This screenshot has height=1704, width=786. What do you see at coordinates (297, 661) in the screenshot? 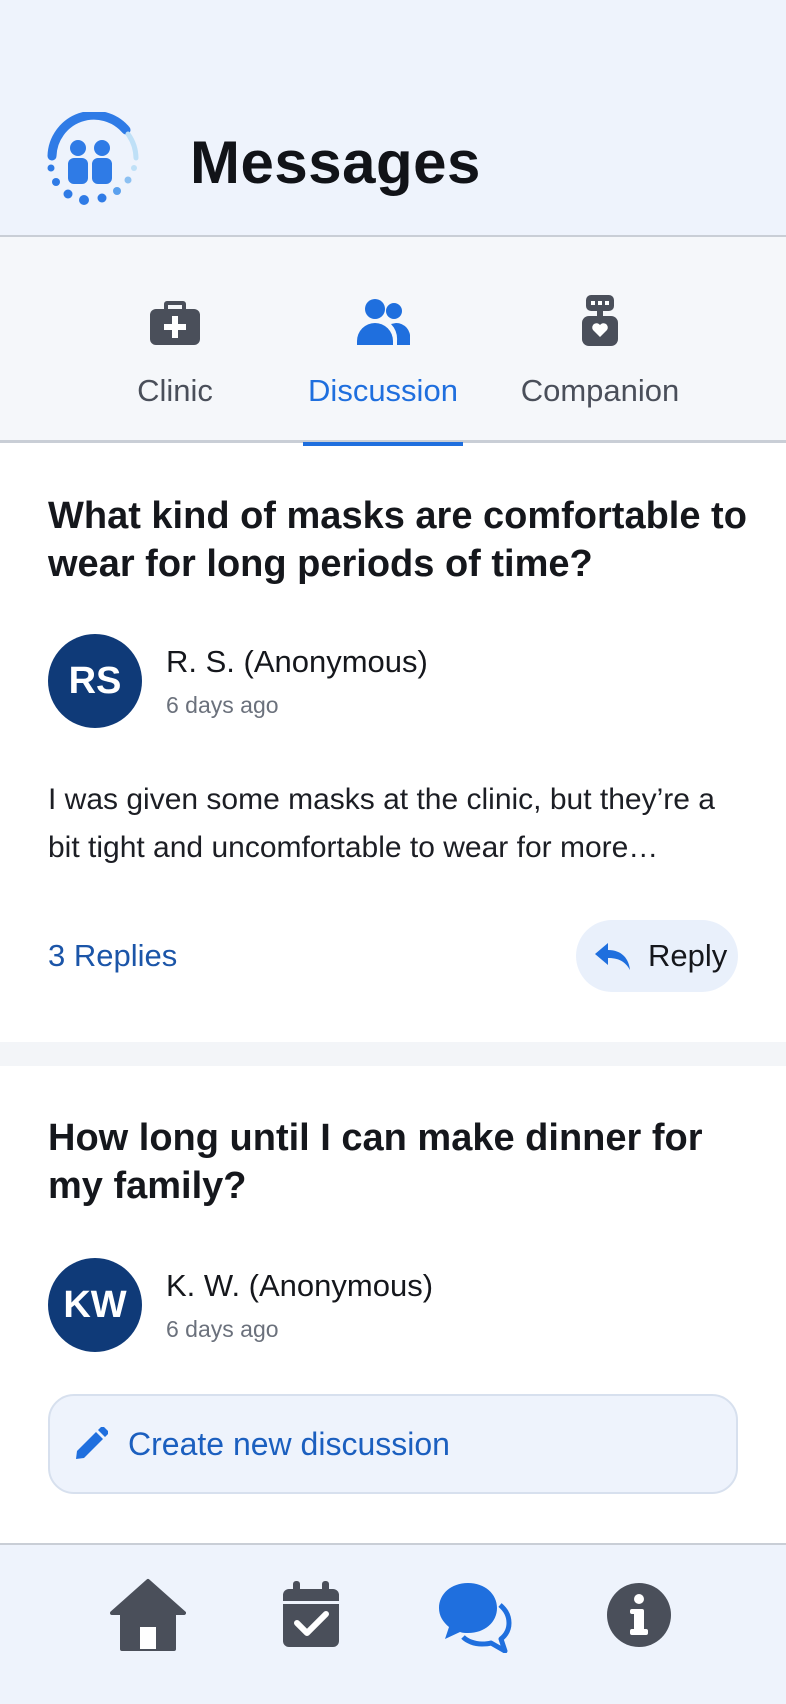
I see `author-name: R. S. (Anonymous)` at bounding box center [297, 661].